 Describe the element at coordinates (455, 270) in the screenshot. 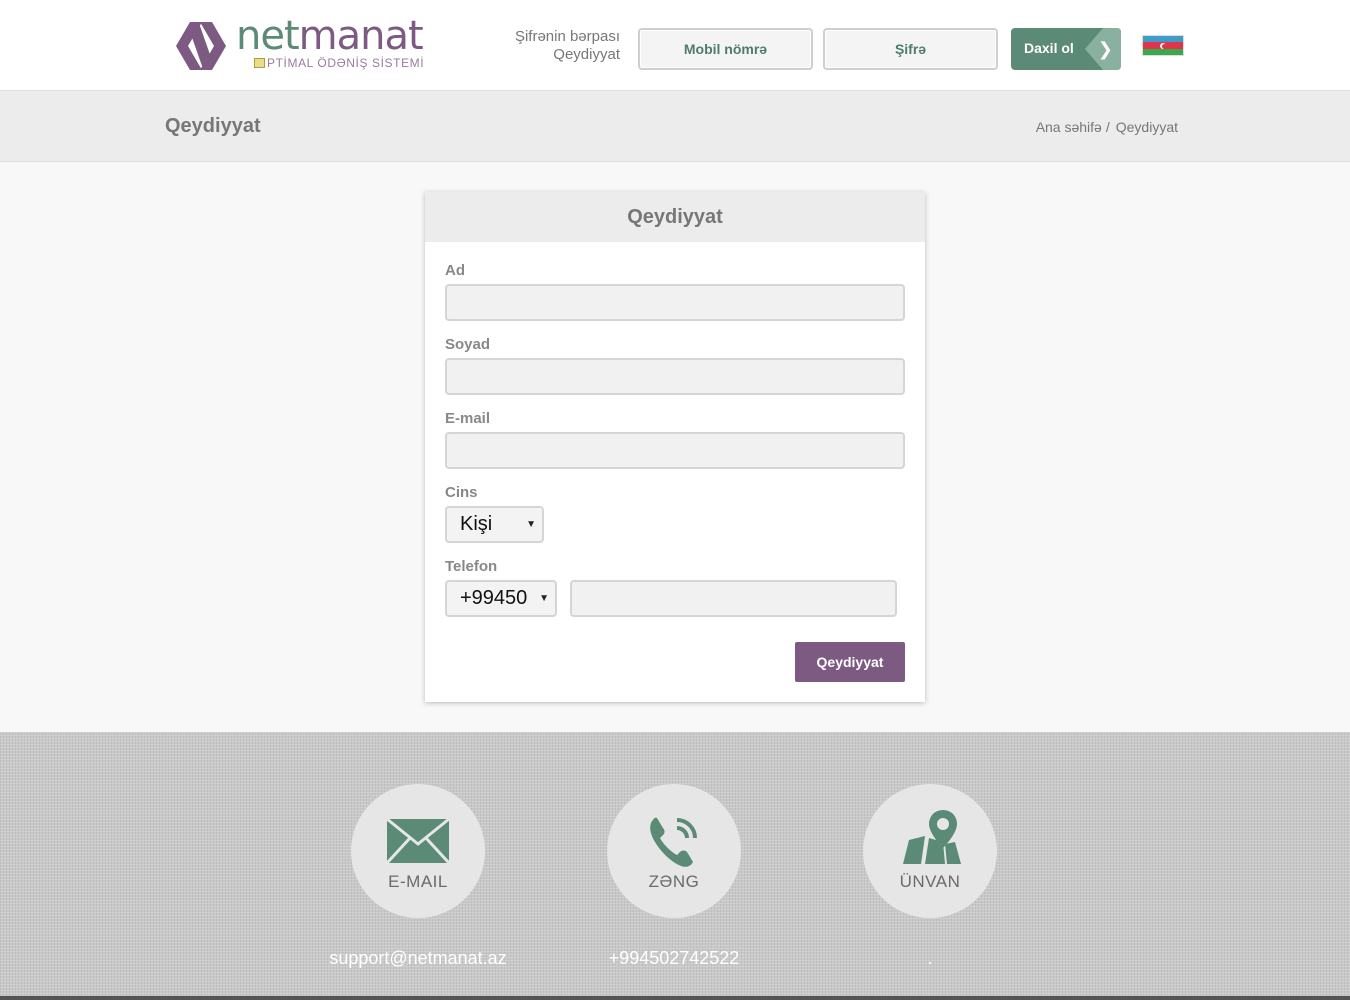

I see `first-name-label: Ad` at that location.